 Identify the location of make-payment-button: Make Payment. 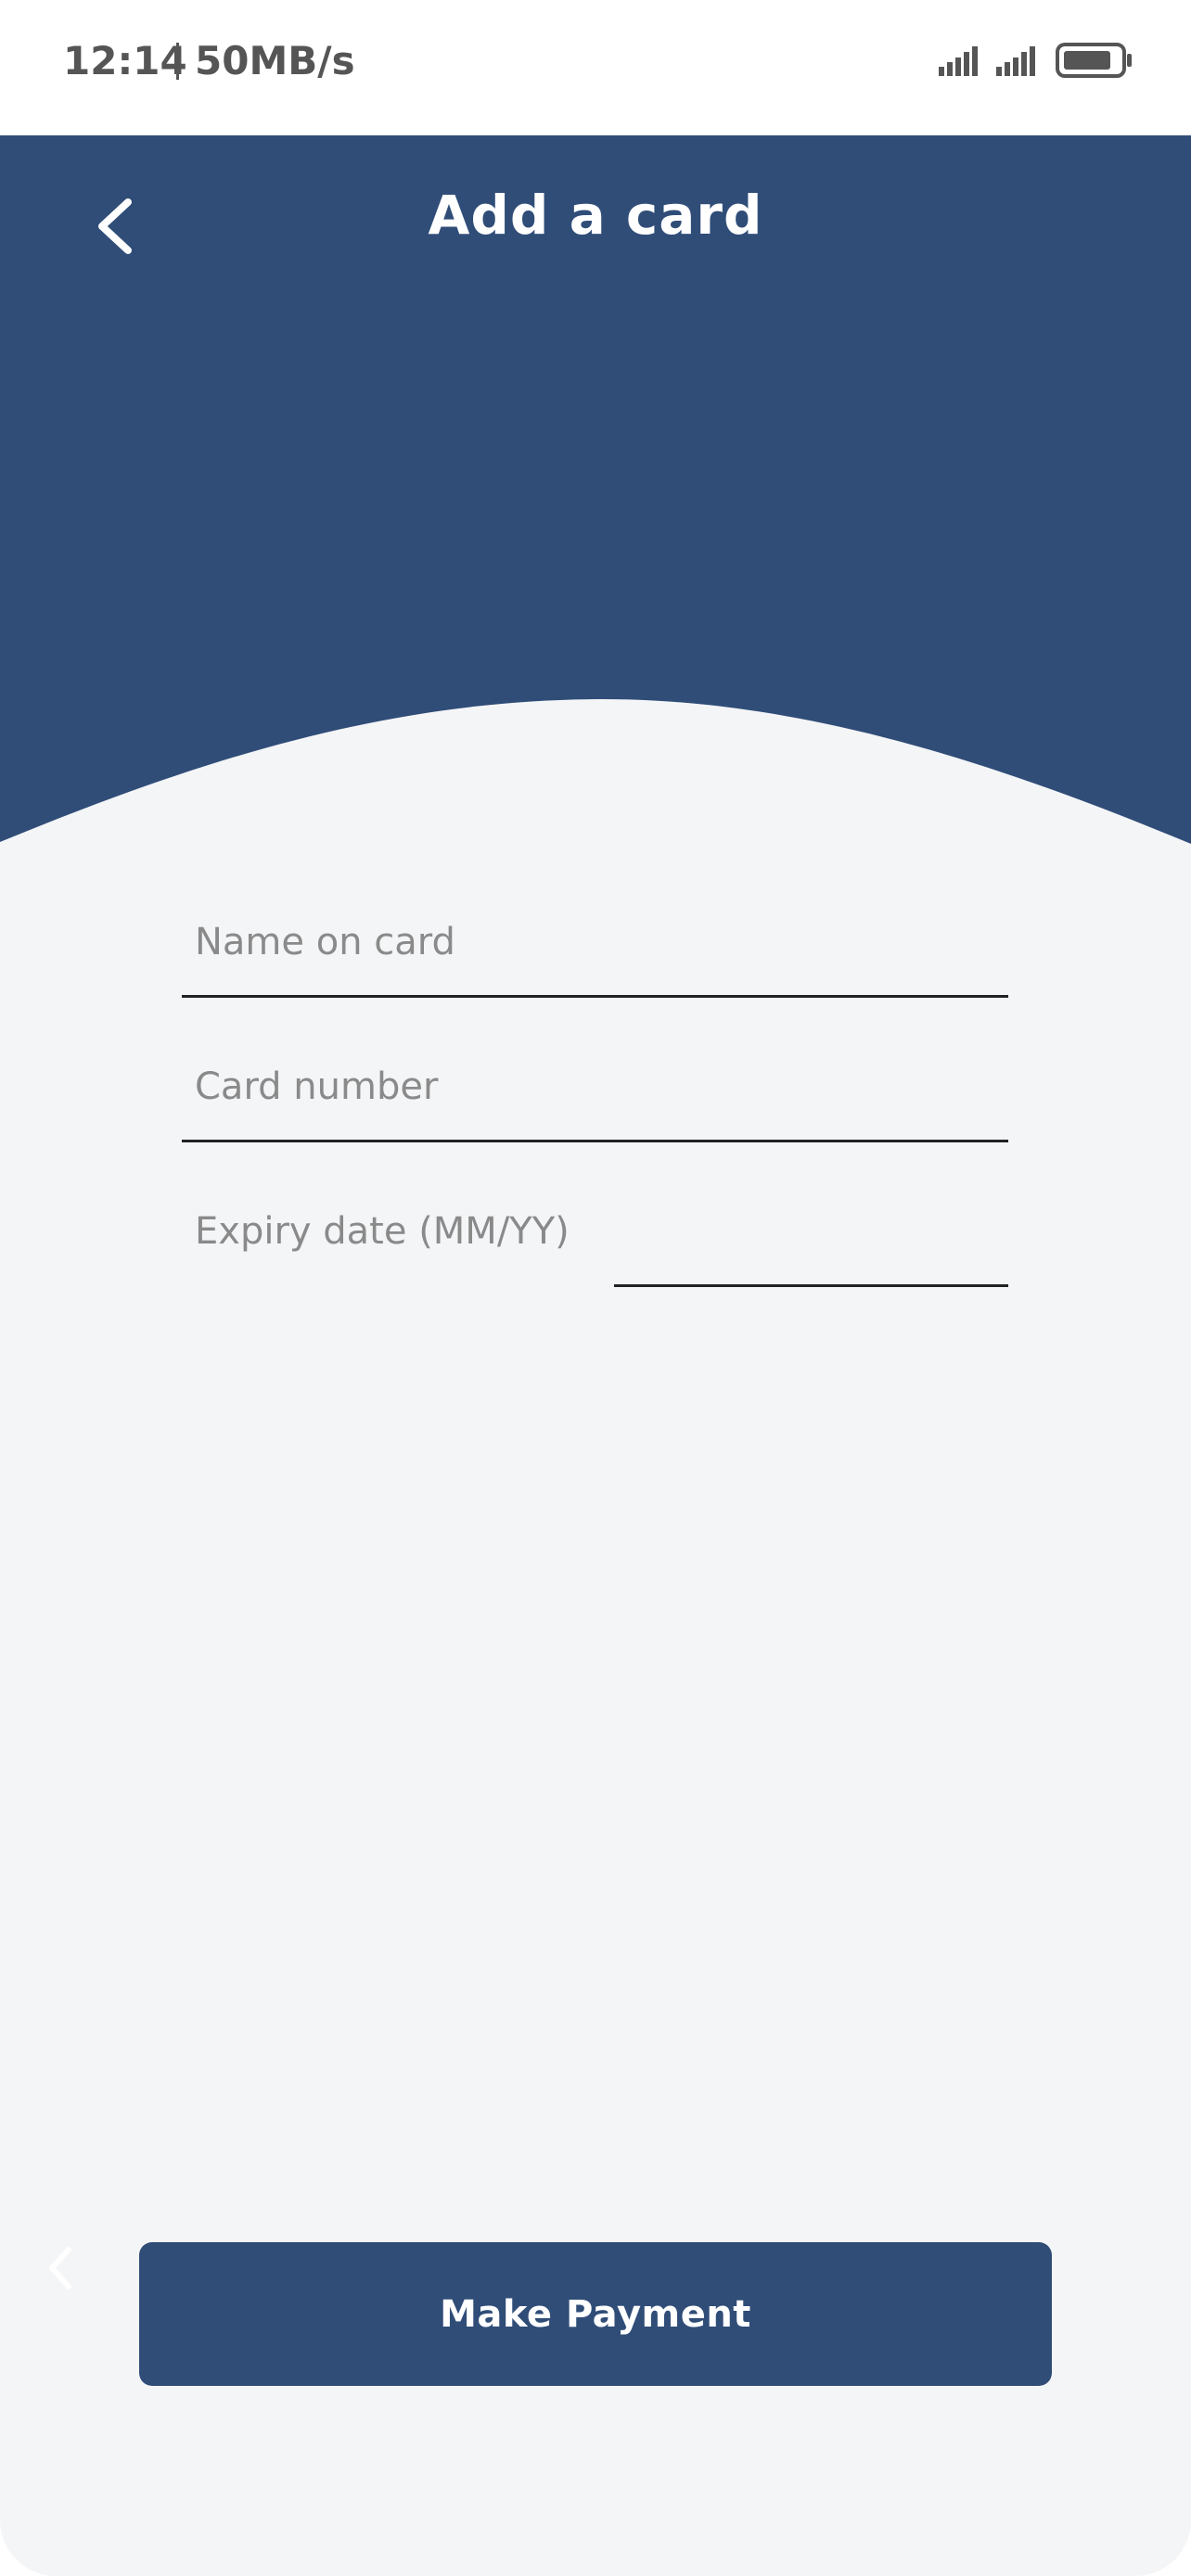
(595, 2314).